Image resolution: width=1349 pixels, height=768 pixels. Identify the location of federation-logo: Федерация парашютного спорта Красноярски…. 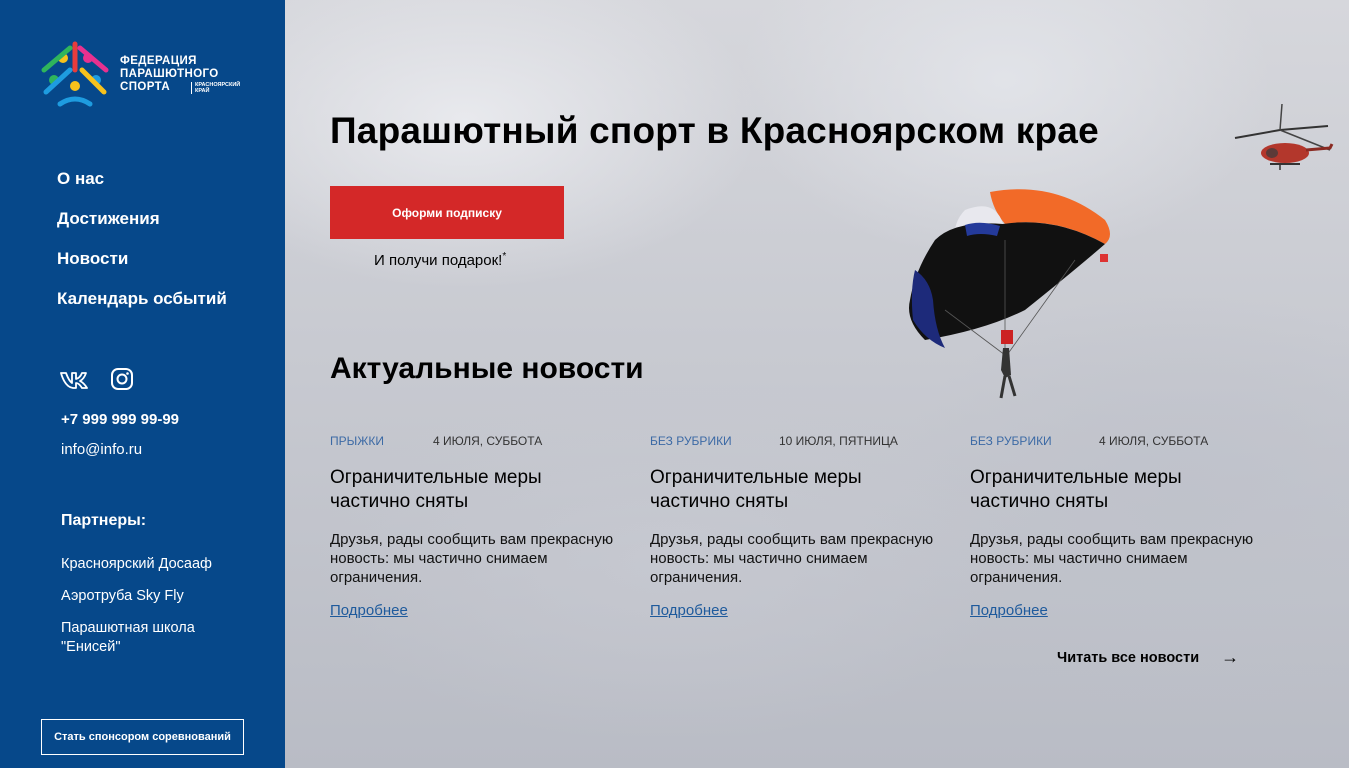
(145, 75).